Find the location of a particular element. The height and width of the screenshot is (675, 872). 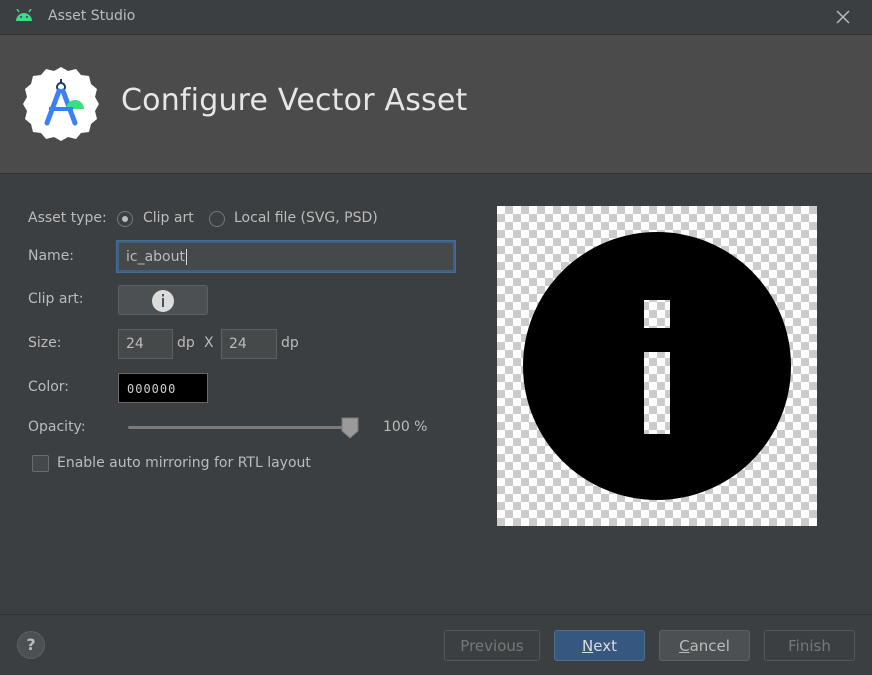

opacity-label: Opacity: is located at coordinates (57, 427).